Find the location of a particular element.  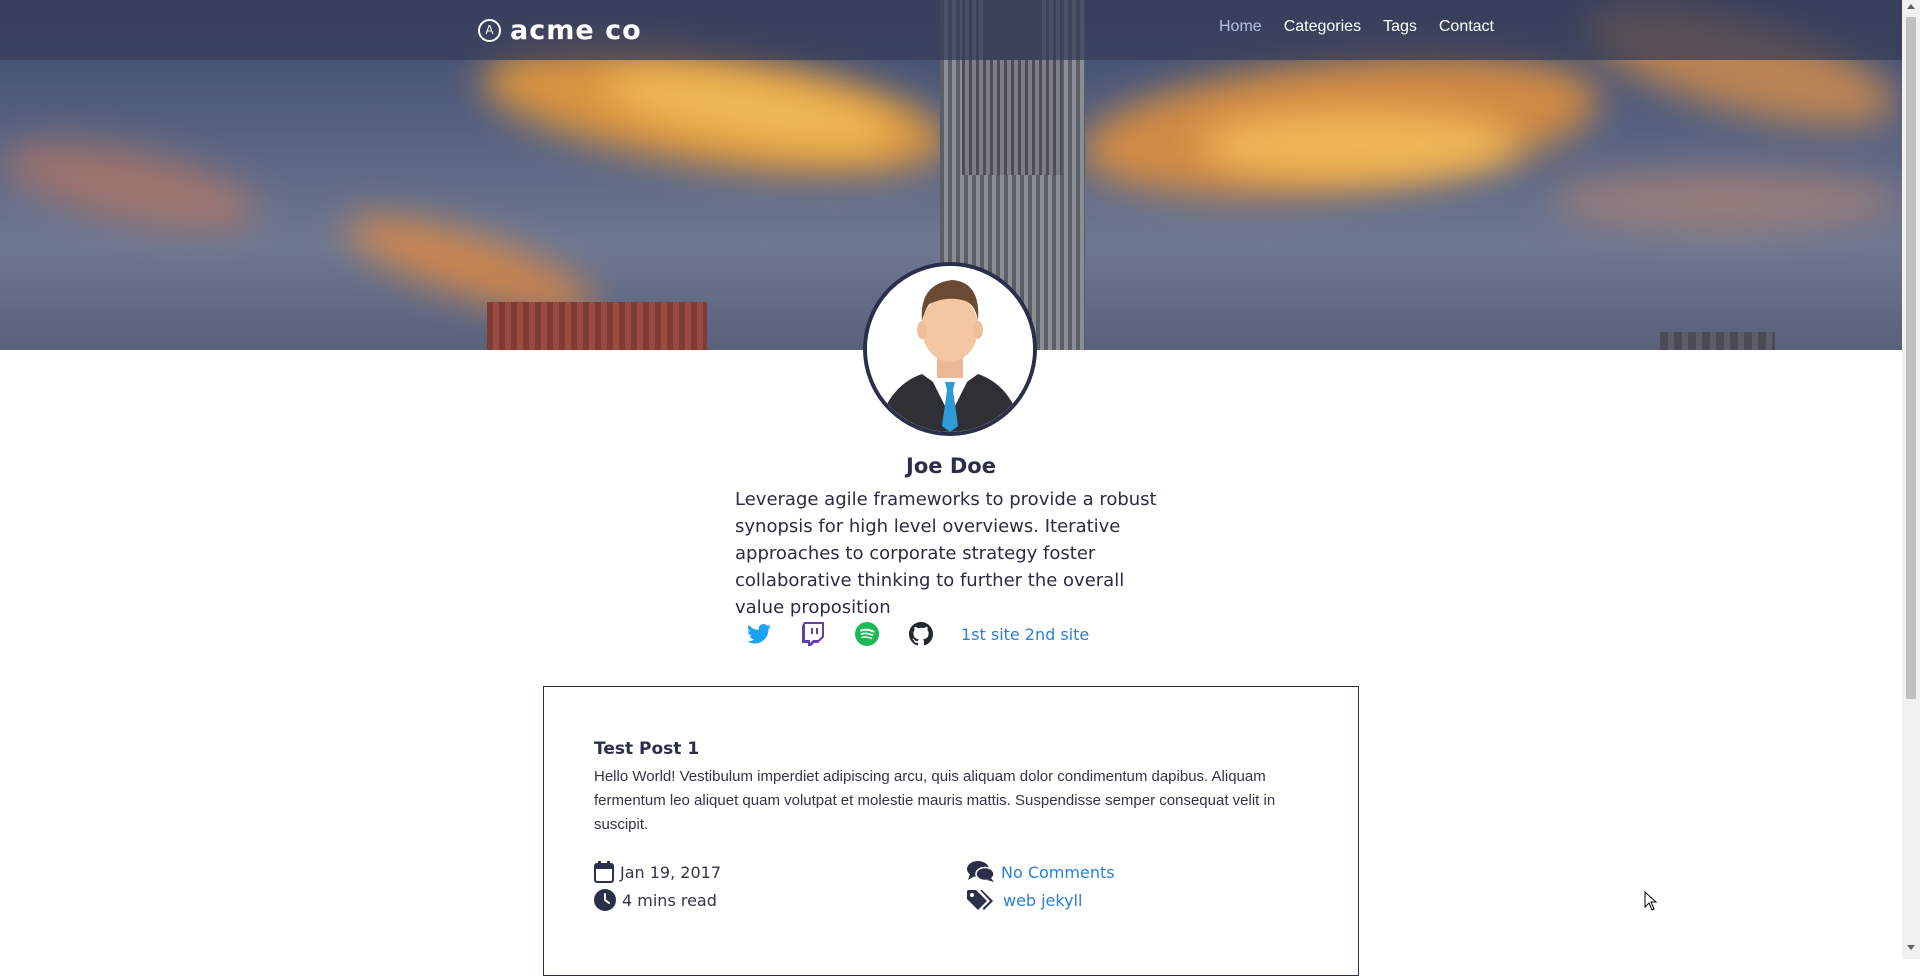

post-tags: web jekyll is located at coordinates (1024, 900).